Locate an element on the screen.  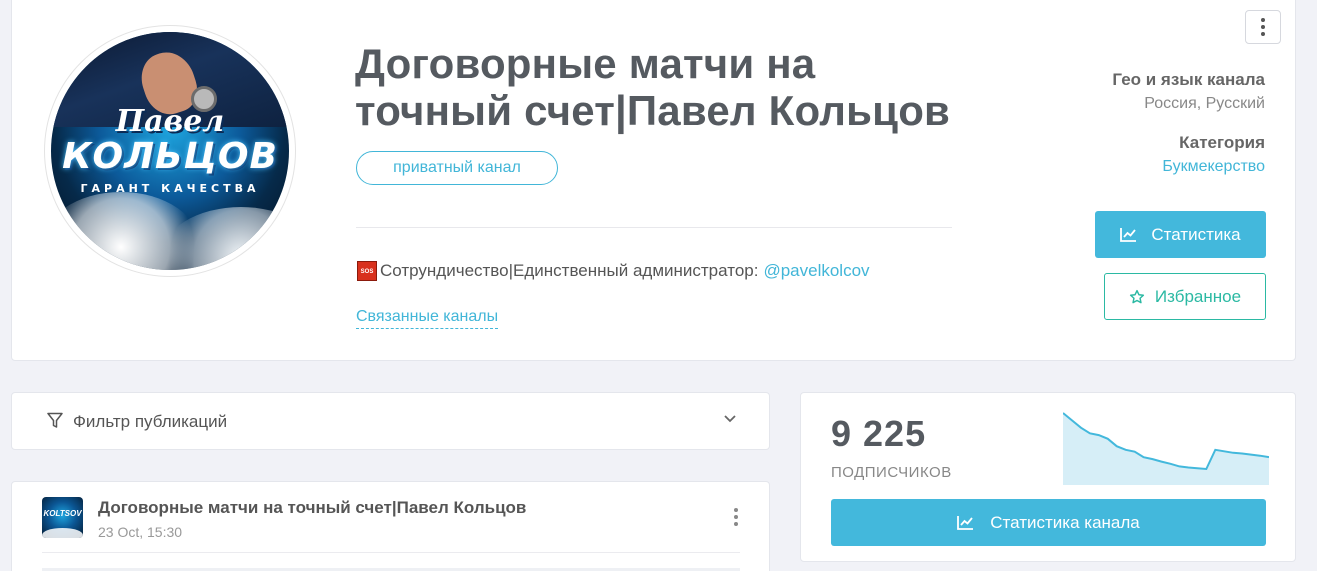
chevron-down-icon is located at coordinates (730, 418).